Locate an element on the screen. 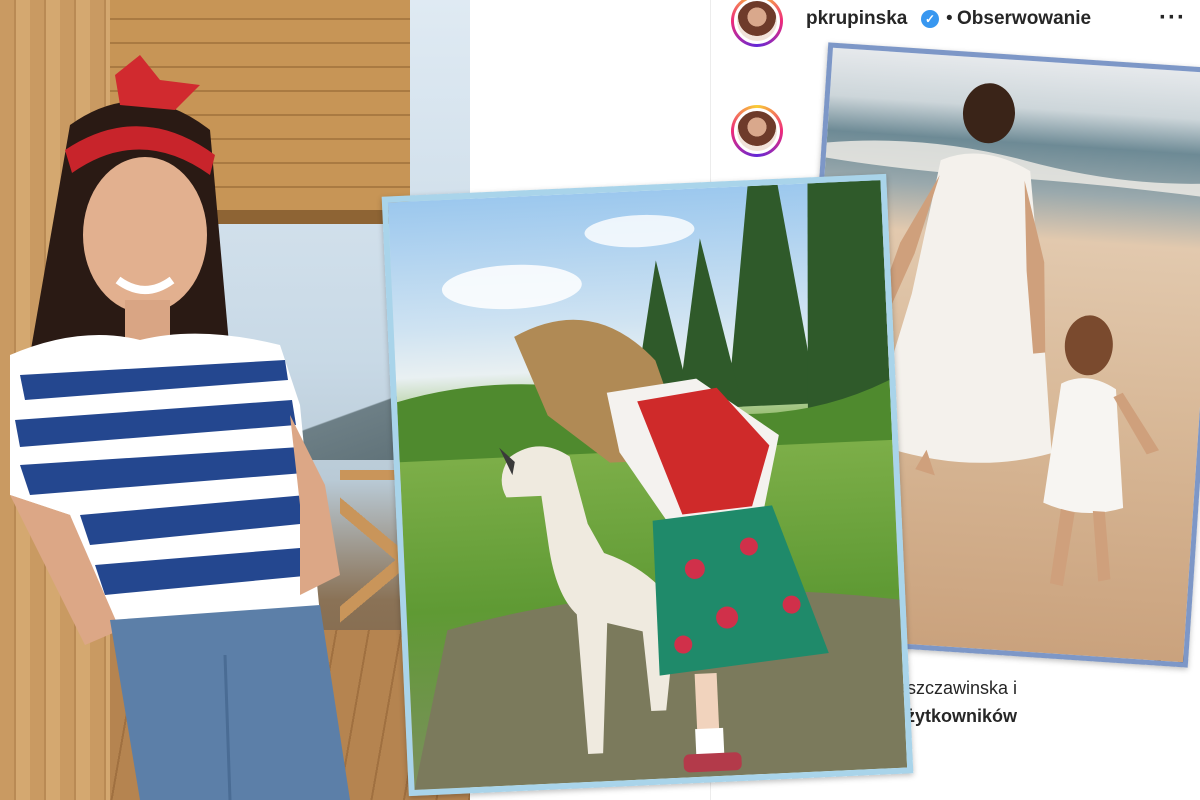  profile-avatar is located at coordinates (757, 23).